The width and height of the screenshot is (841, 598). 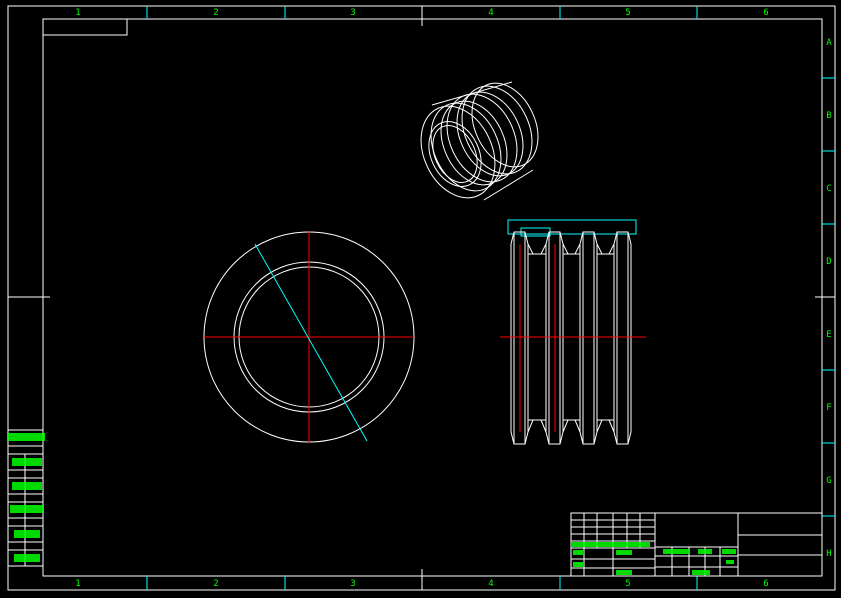 What do you see at coordinates (479, 141) in the screenshot?
I see `isometric-view` at bounding box center [479, 141].